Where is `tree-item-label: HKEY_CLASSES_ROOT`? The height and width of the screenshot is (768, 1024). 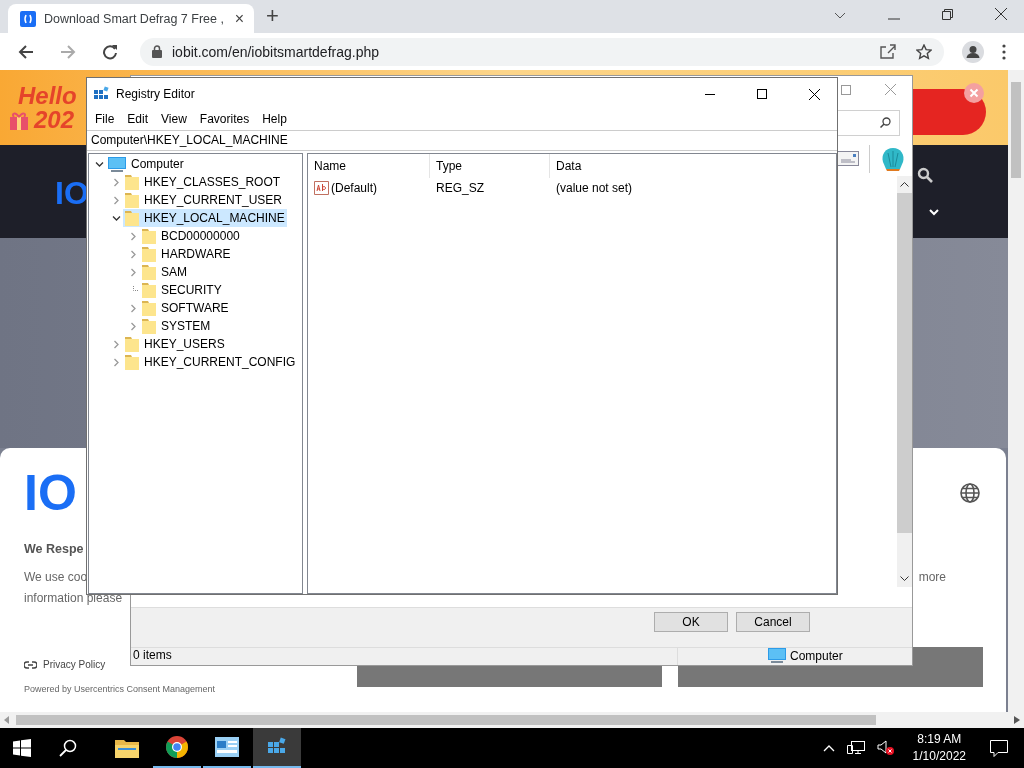
tree-item-label: HKEY_CLASSES_ROOT is located at coordinates (212, 182).